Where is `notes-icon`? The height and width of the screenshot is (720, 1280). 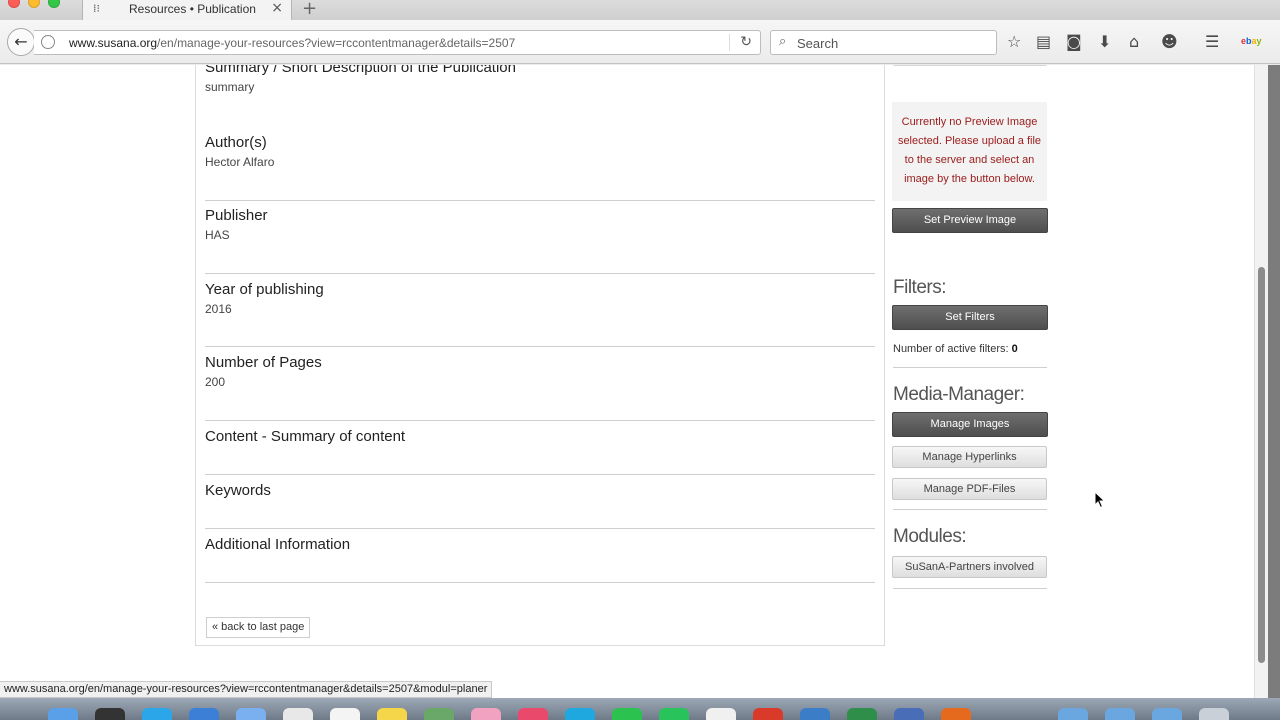 notes-icon is located at coordinates (345, 714).